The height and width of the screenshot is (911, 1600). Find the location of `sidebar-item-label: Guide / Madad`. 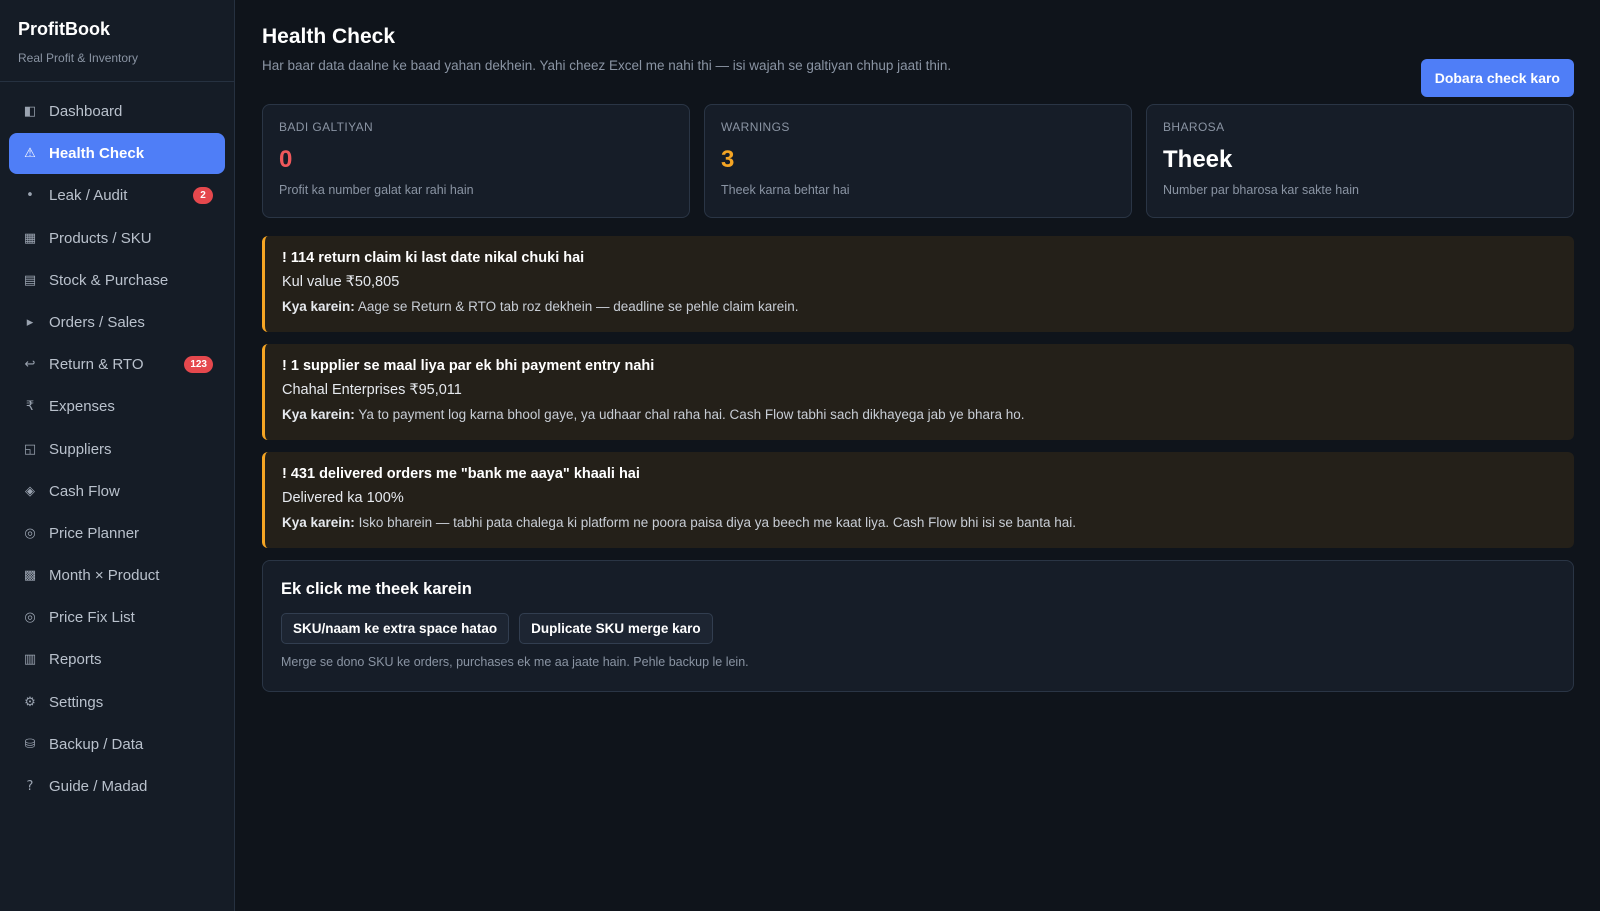

sidebar-item-label: Guide / Madad is located at coordinates (98, 786).